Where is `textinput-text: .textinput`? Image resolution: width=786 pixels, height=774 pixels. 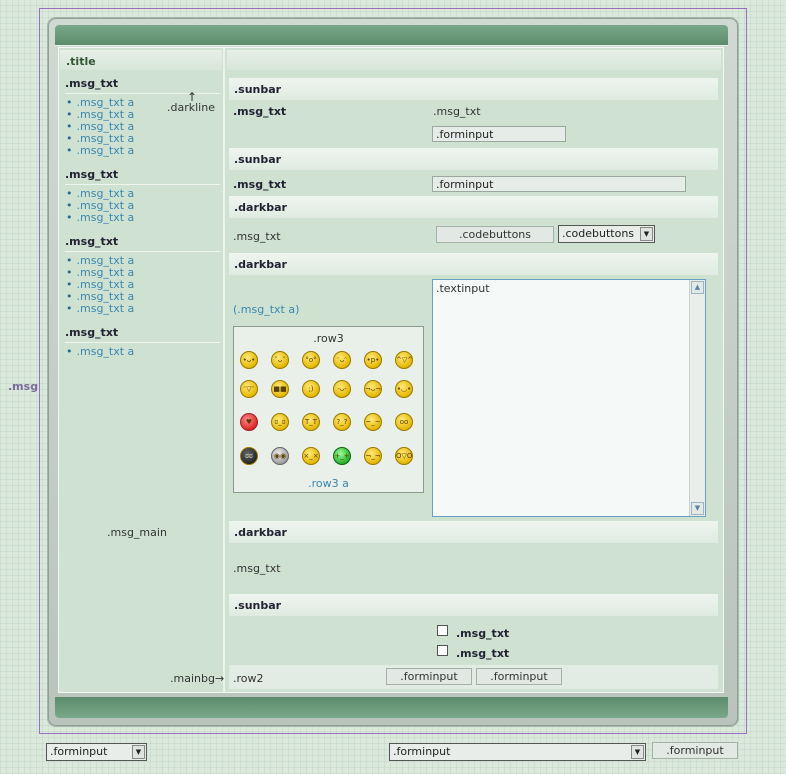 textinput-text: .textinput is located at coordinates (463, 288).